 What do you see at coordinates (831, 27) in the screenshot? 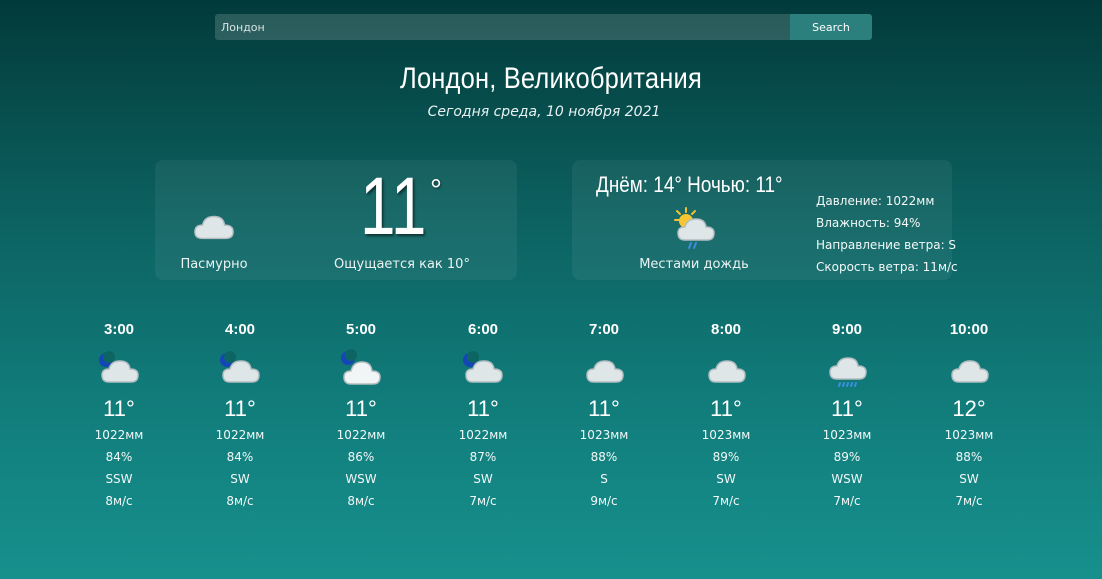
I see `search-button: Search` at bounding box center [831, 27].